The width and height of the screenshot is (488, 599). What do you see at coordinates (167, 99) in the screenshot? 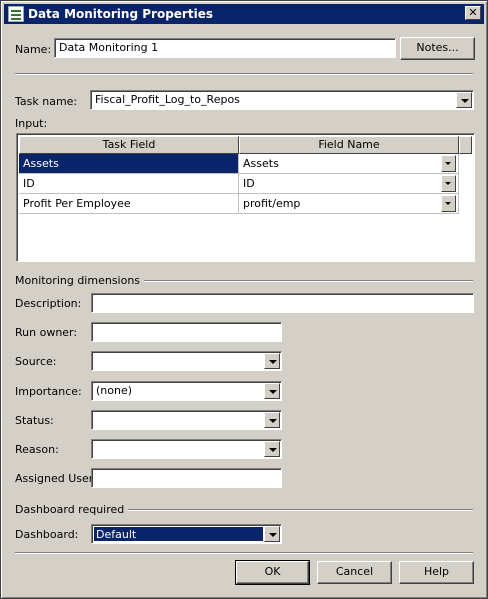
I see `task-name-value: Fiscal_Profit_Log_to_Repos` at bounding box center [167, 99].